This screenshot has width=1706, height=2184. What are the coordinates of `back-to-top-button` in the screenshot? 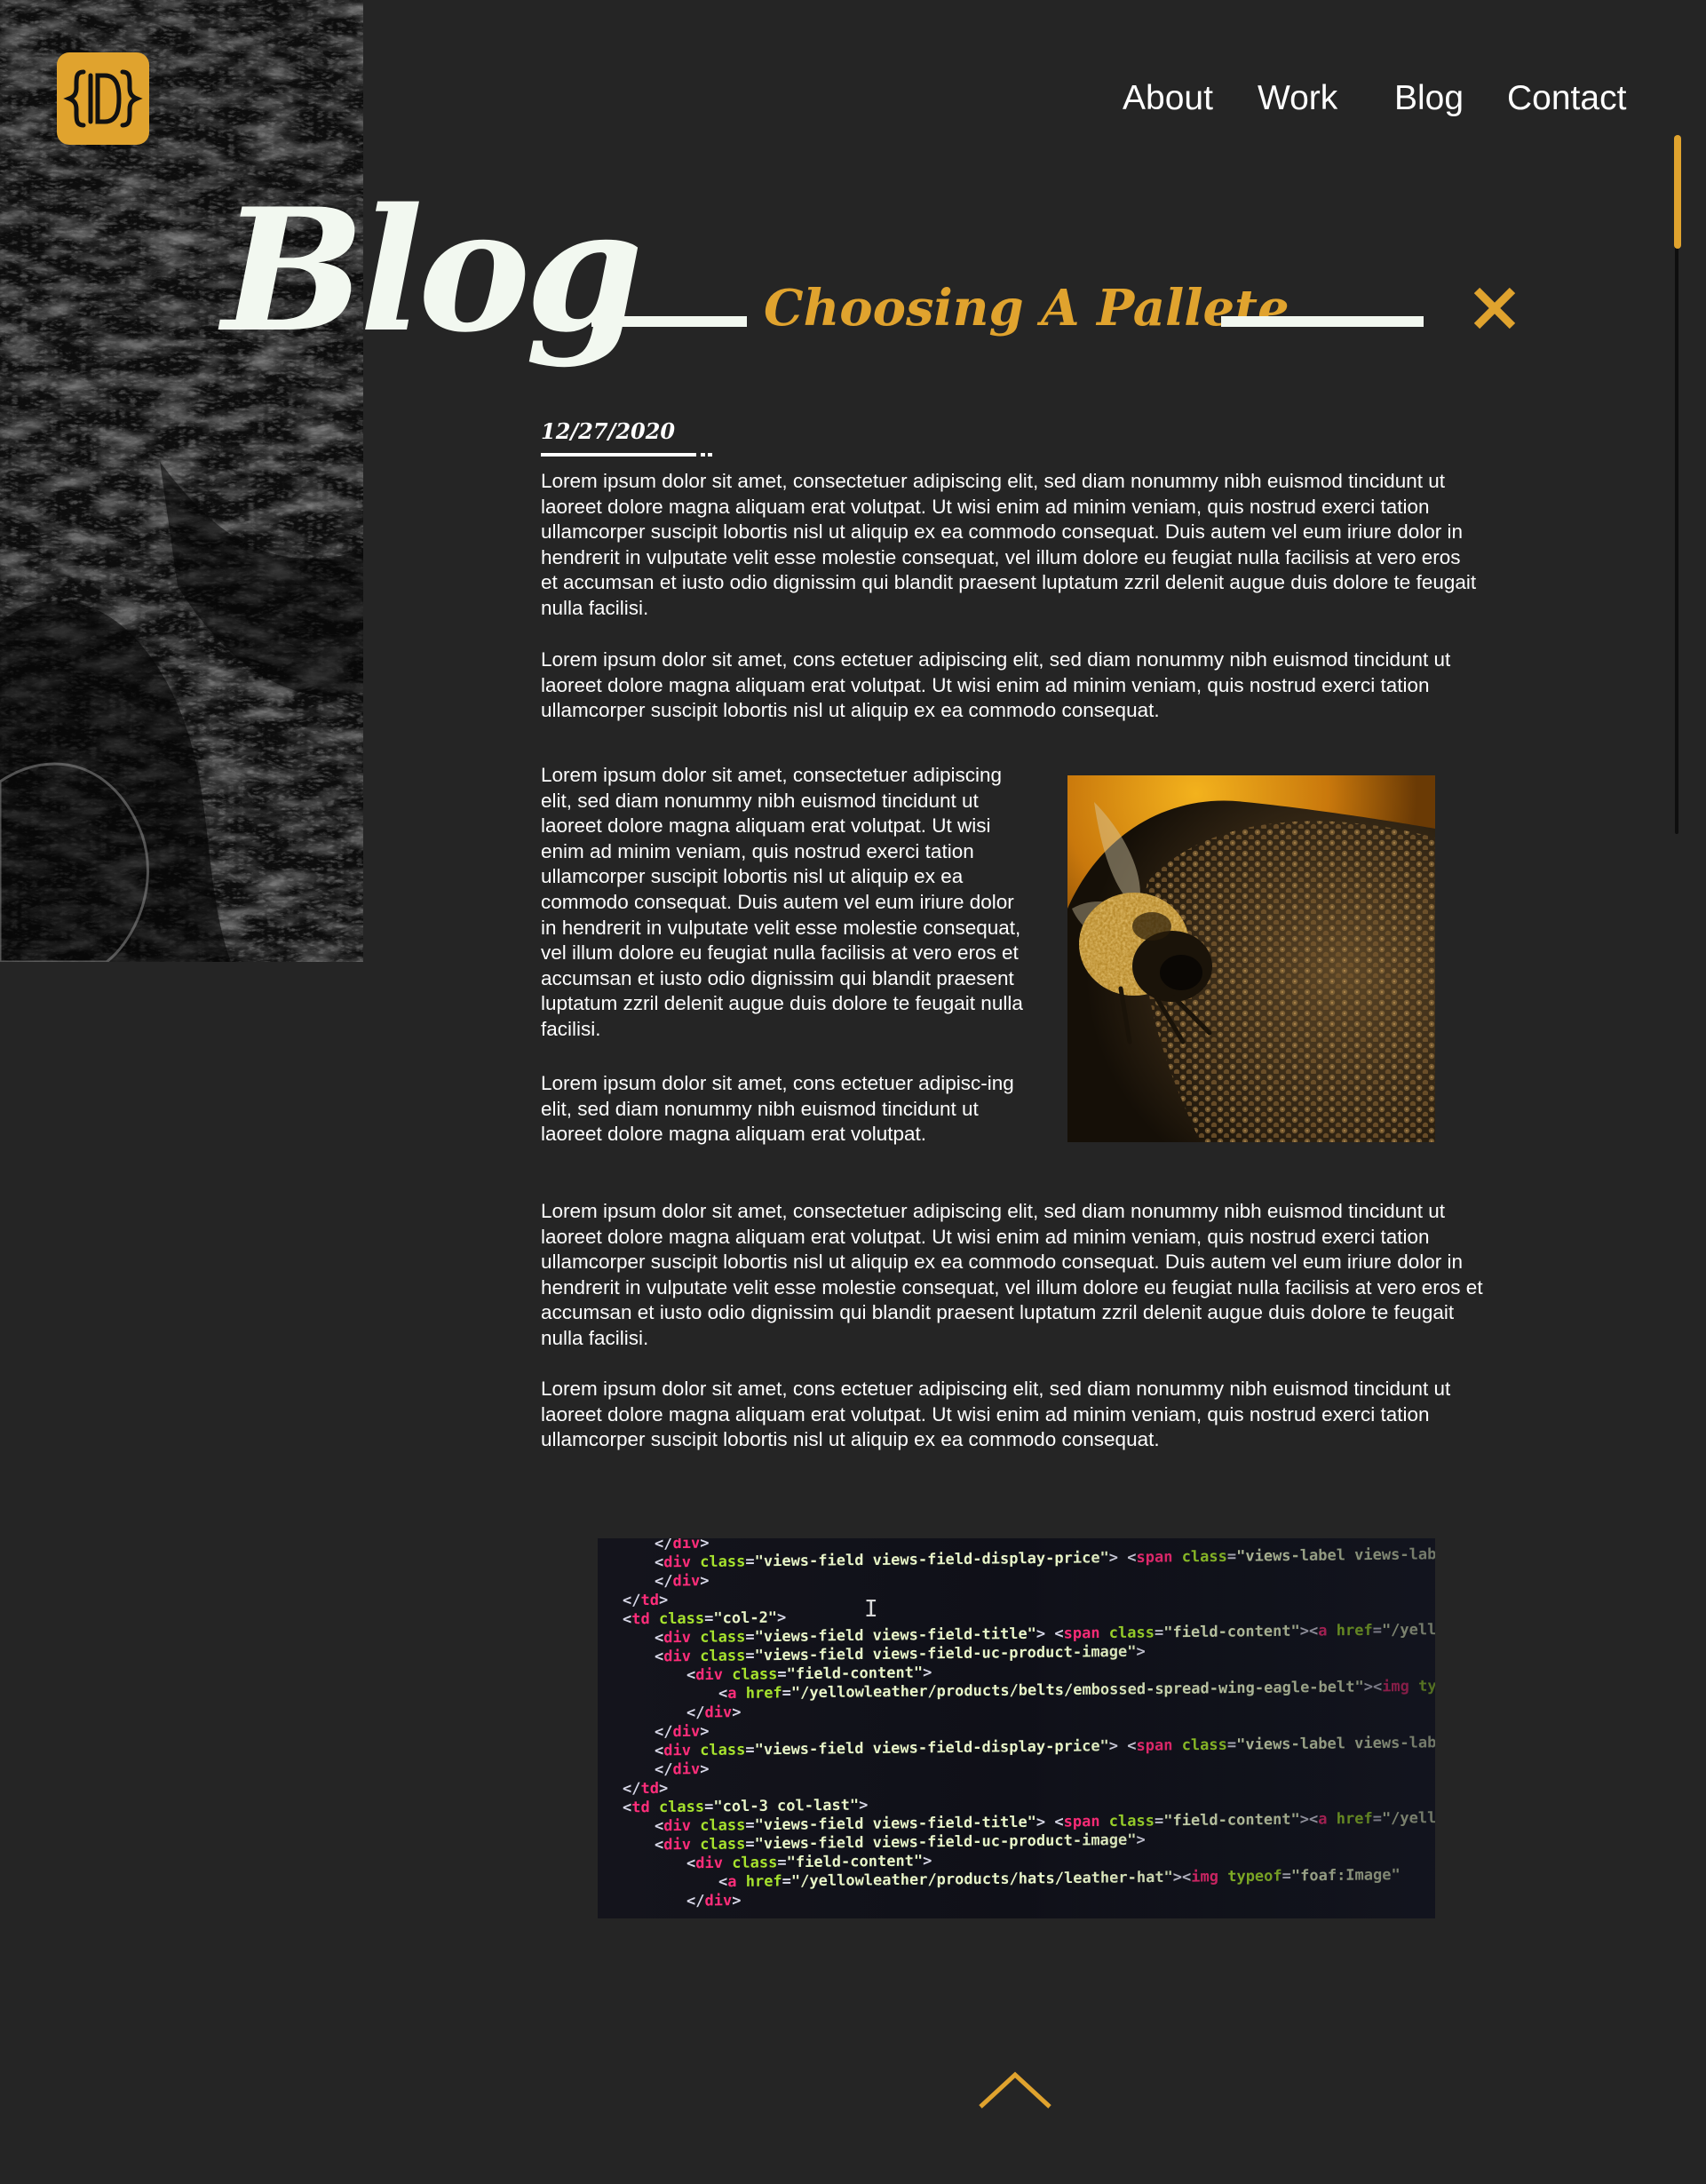 It's located at (1015, 2091).